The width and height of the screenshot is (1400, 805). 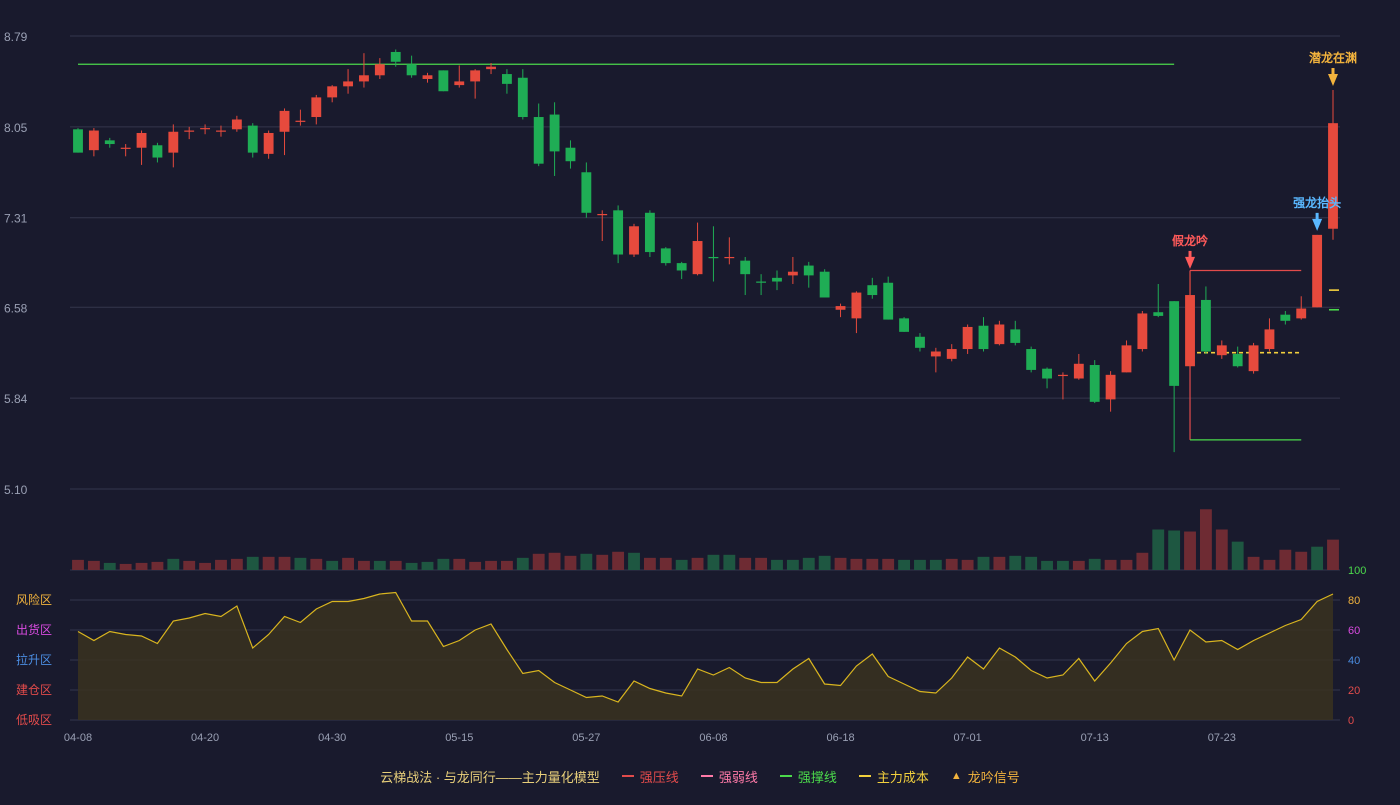 What do you see at coordinates (893, 776) in the screenshot?
I see `legend-item-main-cost: 主力成本` at bounding box center [893, 776].